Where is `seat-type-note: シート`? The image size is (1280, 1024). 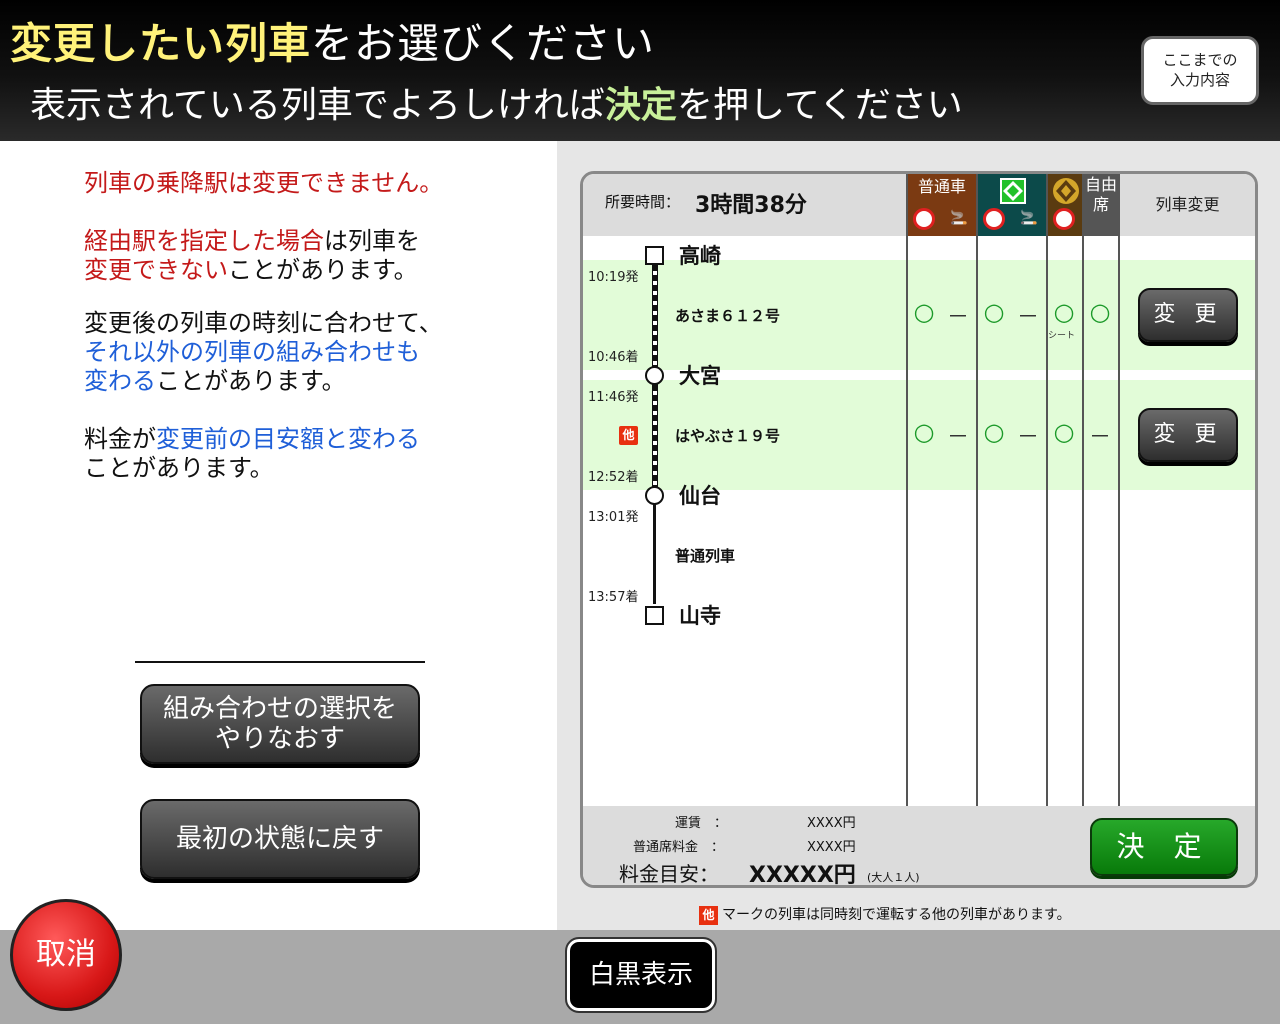 seat-type-note: シート is located at coordinates (1062, 336).